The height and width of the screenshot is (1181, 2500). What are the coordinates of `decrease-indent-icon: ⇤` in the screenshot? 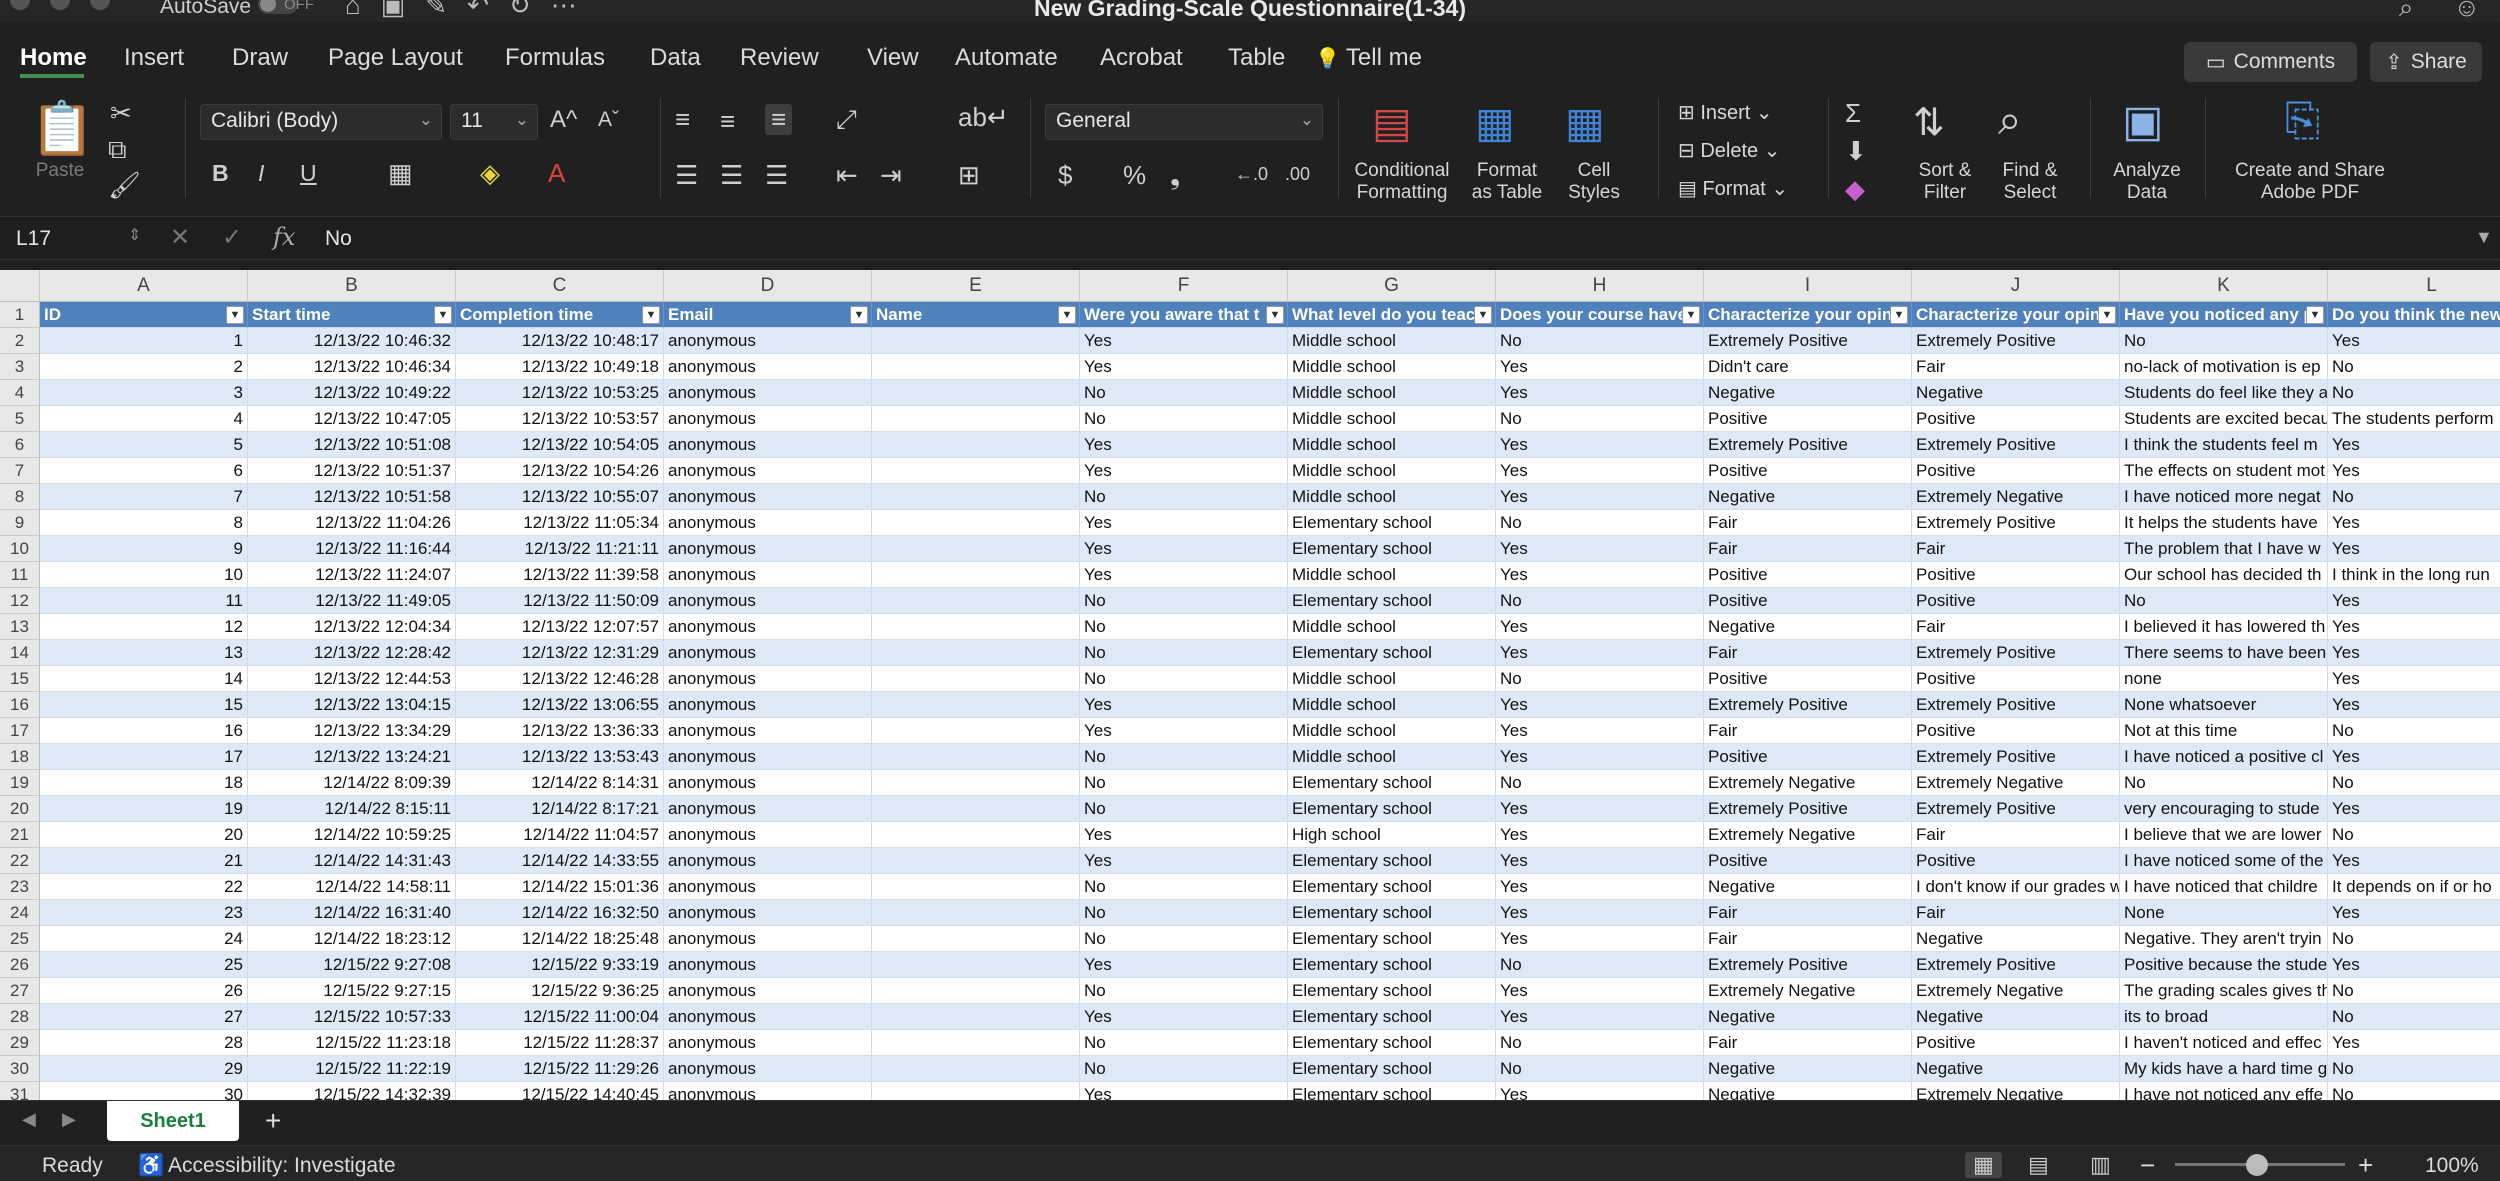 It's located at (847, 175).